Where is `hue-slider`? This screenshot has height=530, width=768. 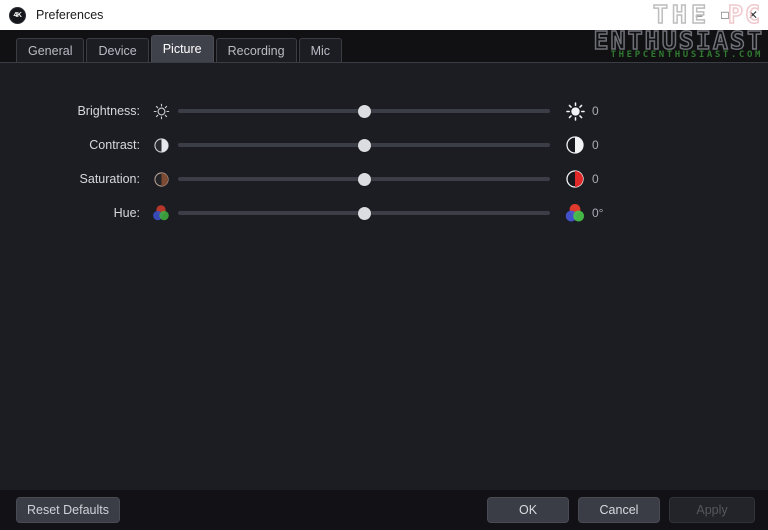 hue-slider is located at coordinates (364, 213).